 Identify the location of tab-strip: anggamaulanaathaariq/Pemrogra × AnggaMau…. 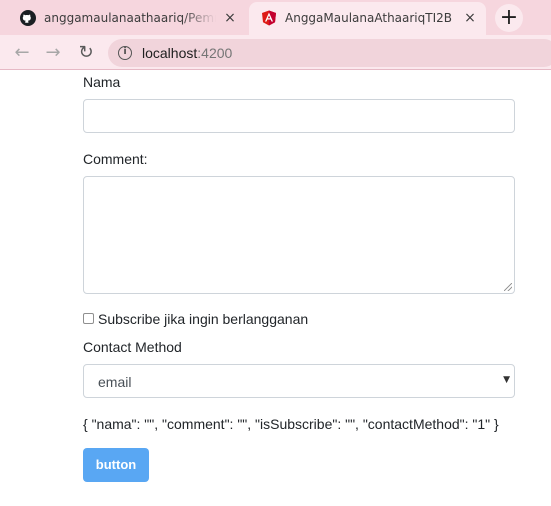
(275, 17).